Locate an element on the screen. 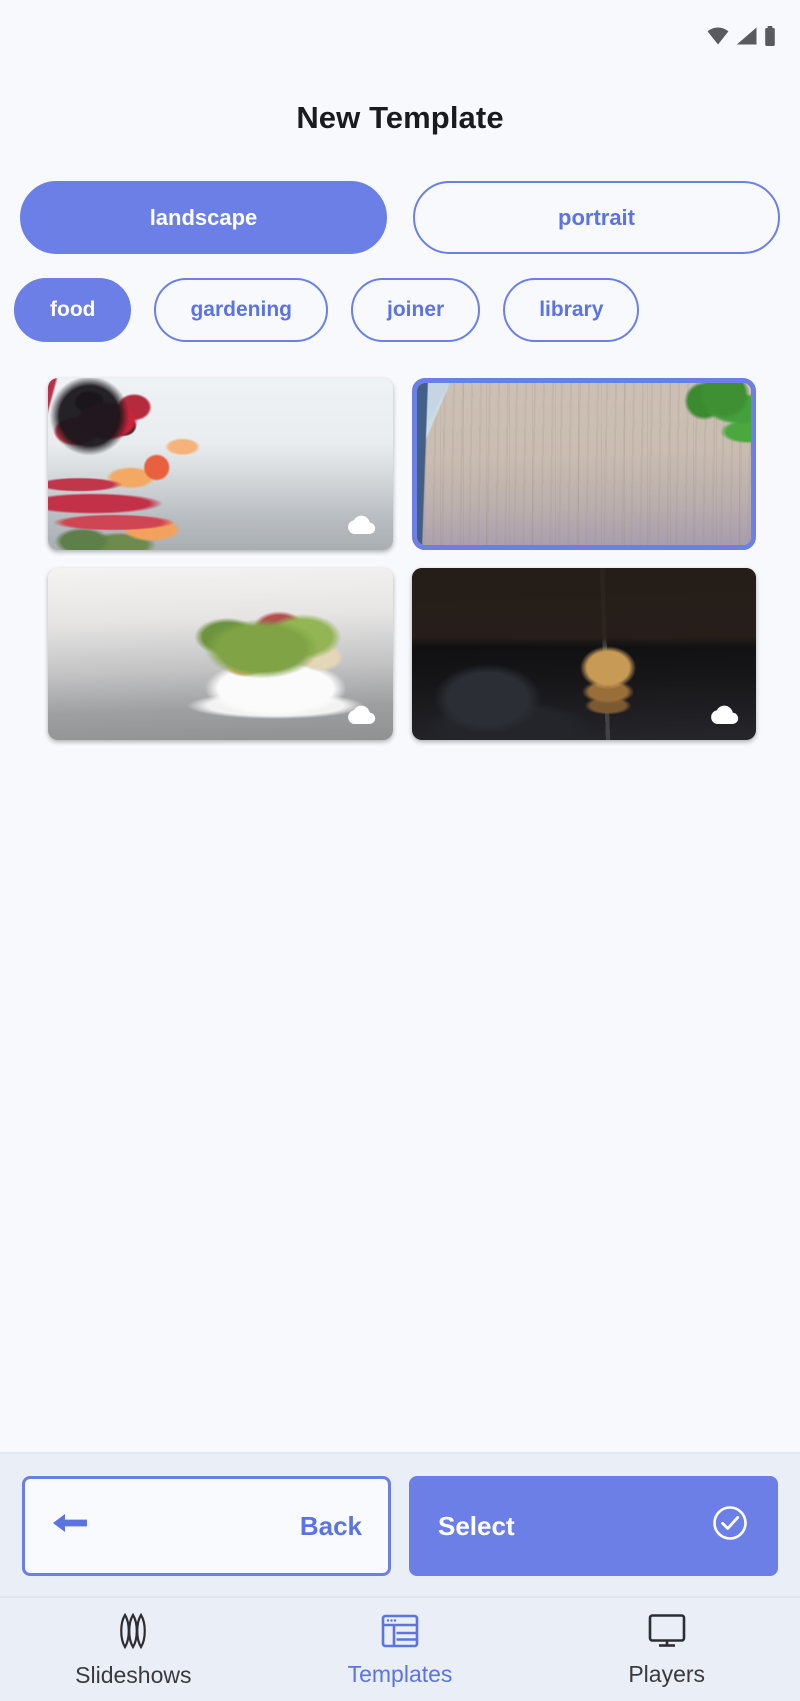 The image size is (800, 1701). monitor-icon is located at coordinates (667, 1633).